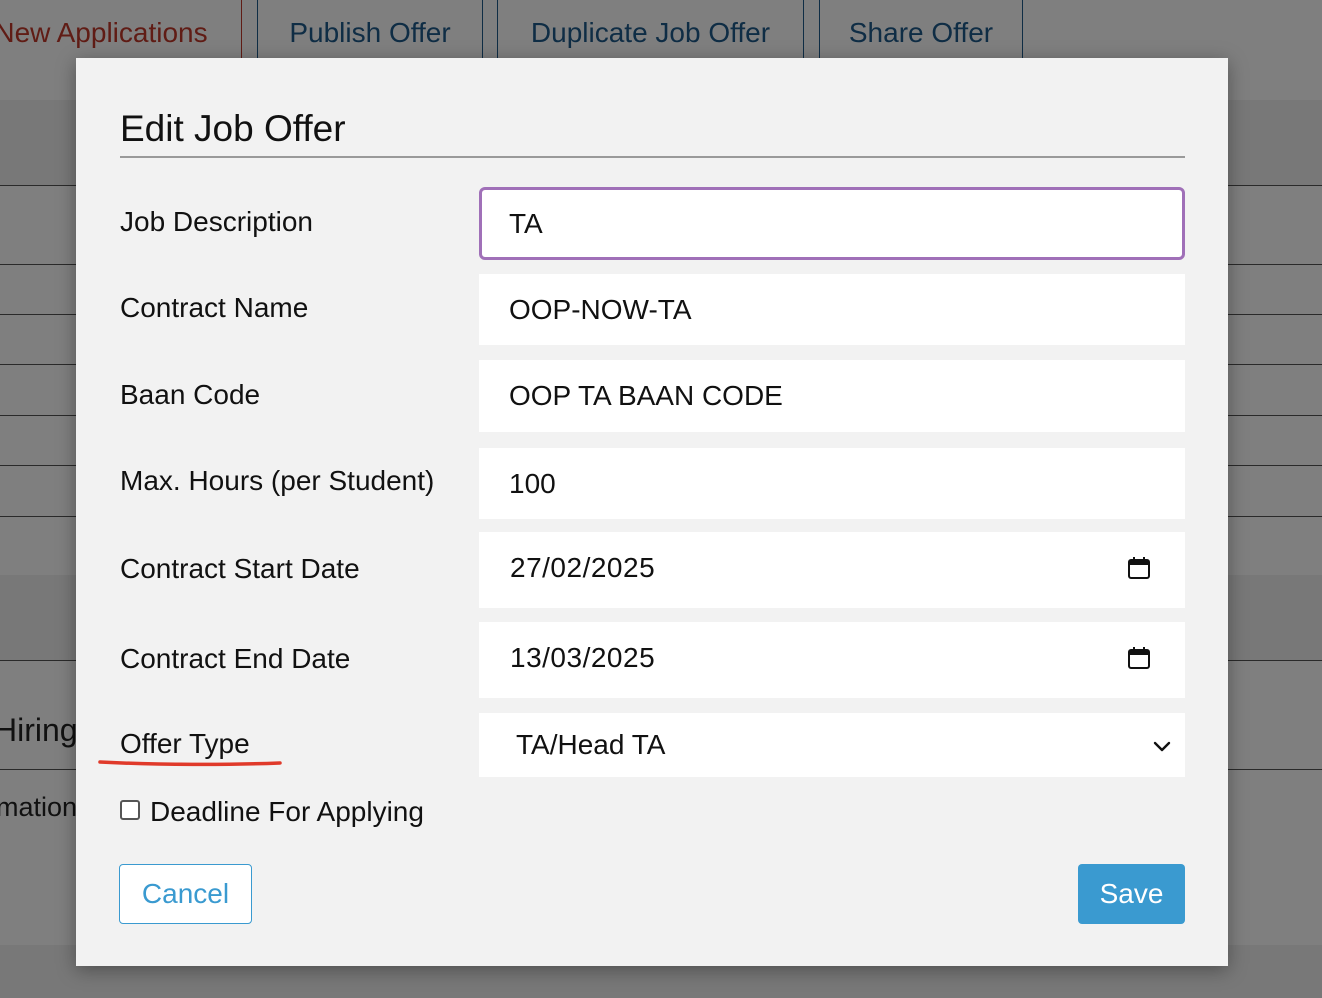  I want to click on cancel-button: Cancel, so click(185, 894).